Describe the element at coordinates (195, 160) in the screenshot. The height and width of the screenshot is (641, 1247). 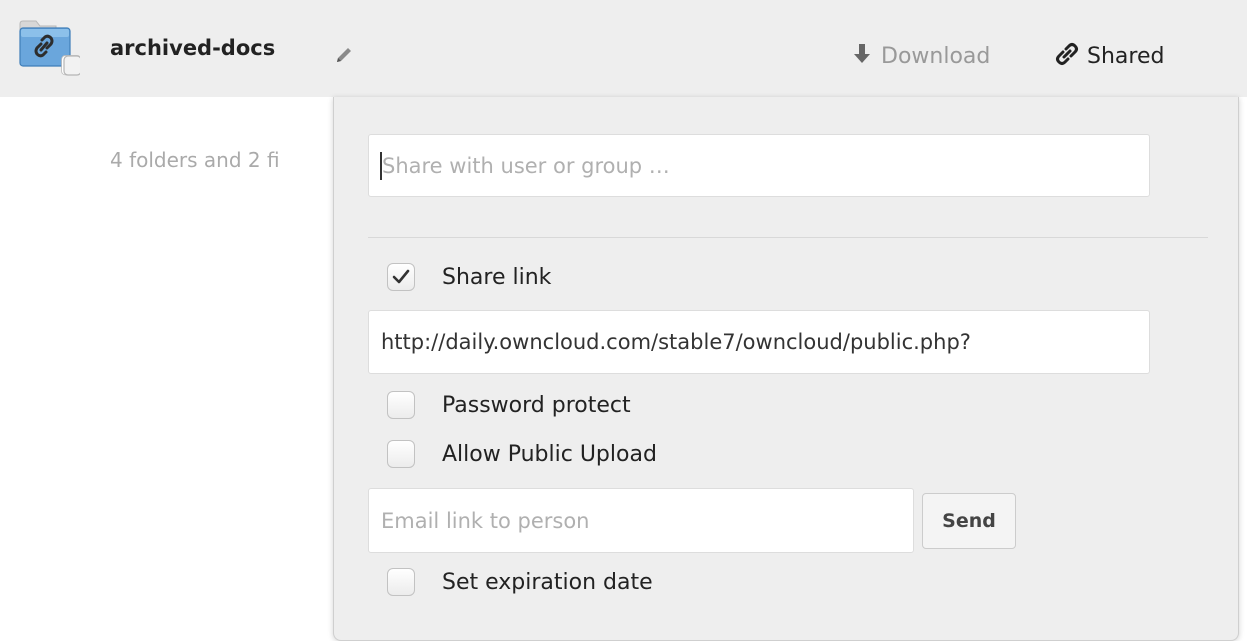
I see `folder-summary: 4 folders and 2 fi` at that location.